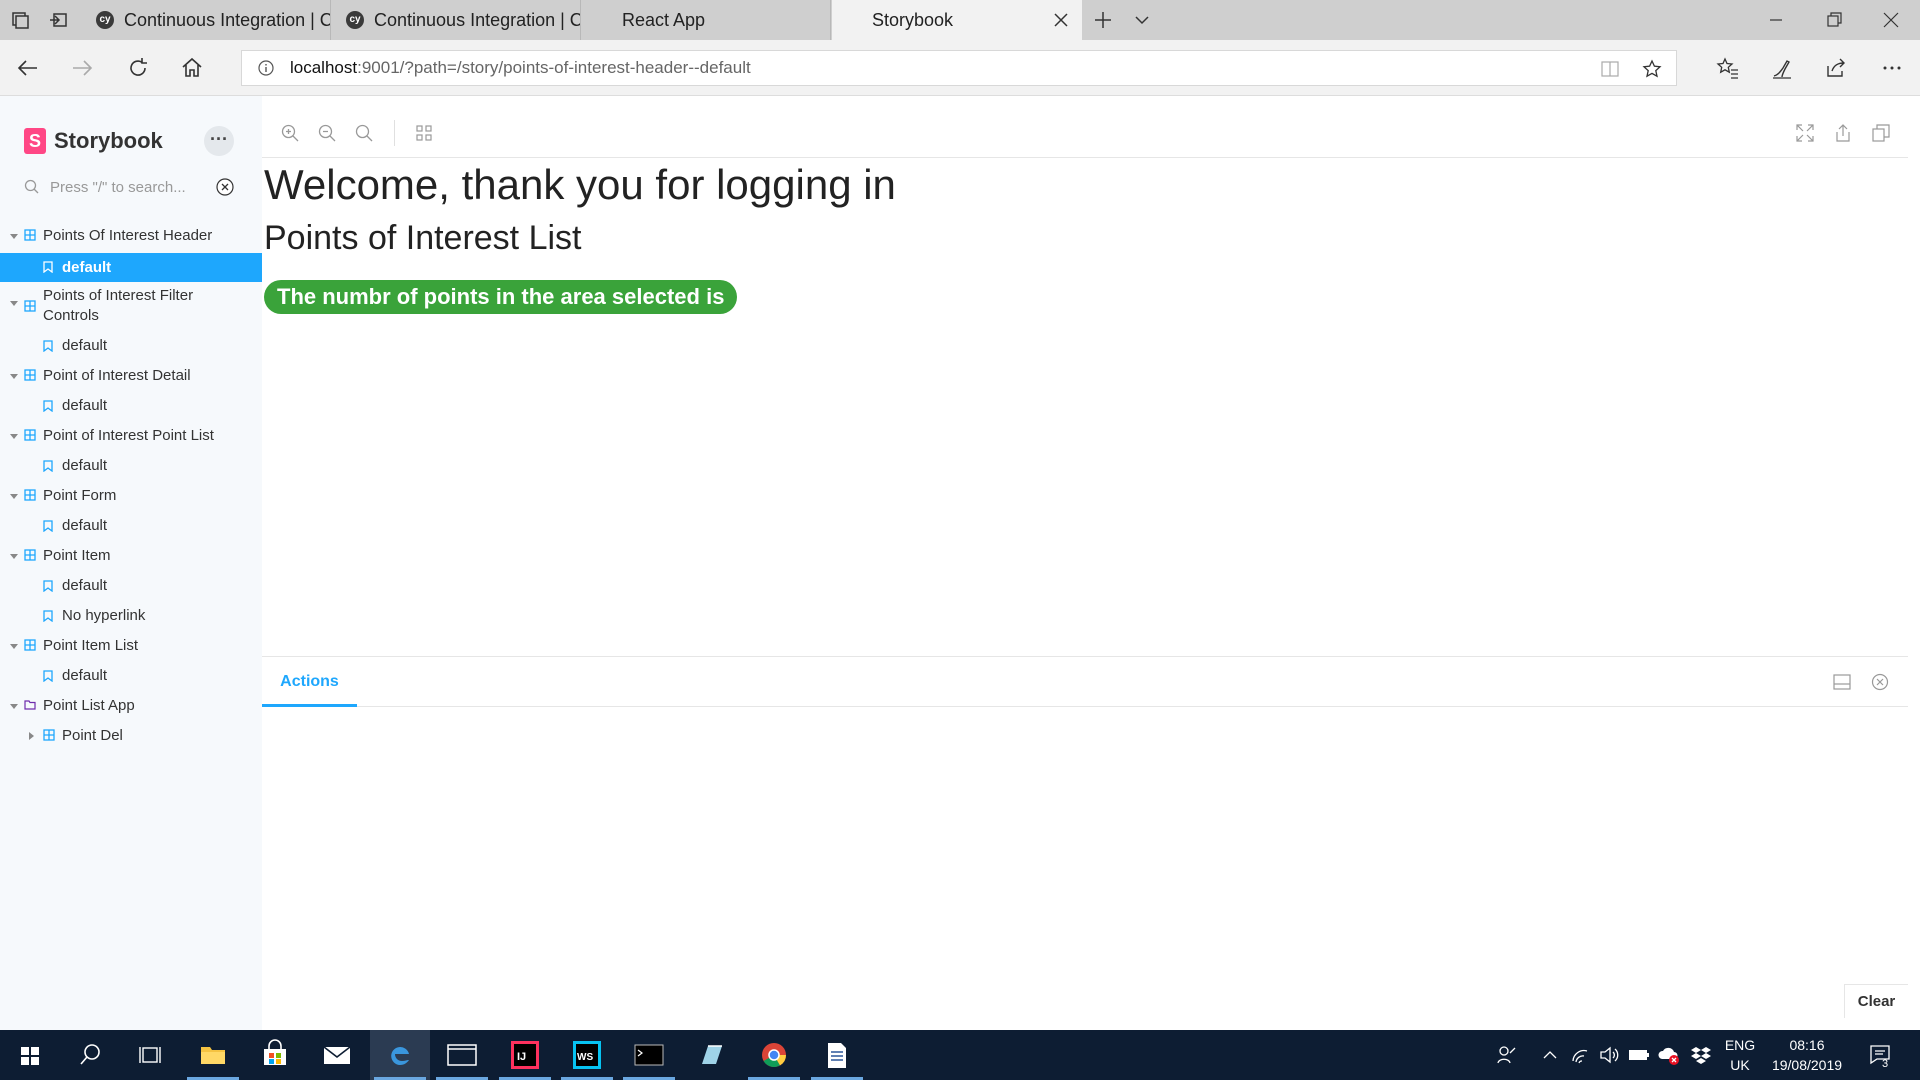 Image resolution: width=1920 pixels, height=1080 pixels. I want to click on browser-tab-3: React App, so click(706, 20).